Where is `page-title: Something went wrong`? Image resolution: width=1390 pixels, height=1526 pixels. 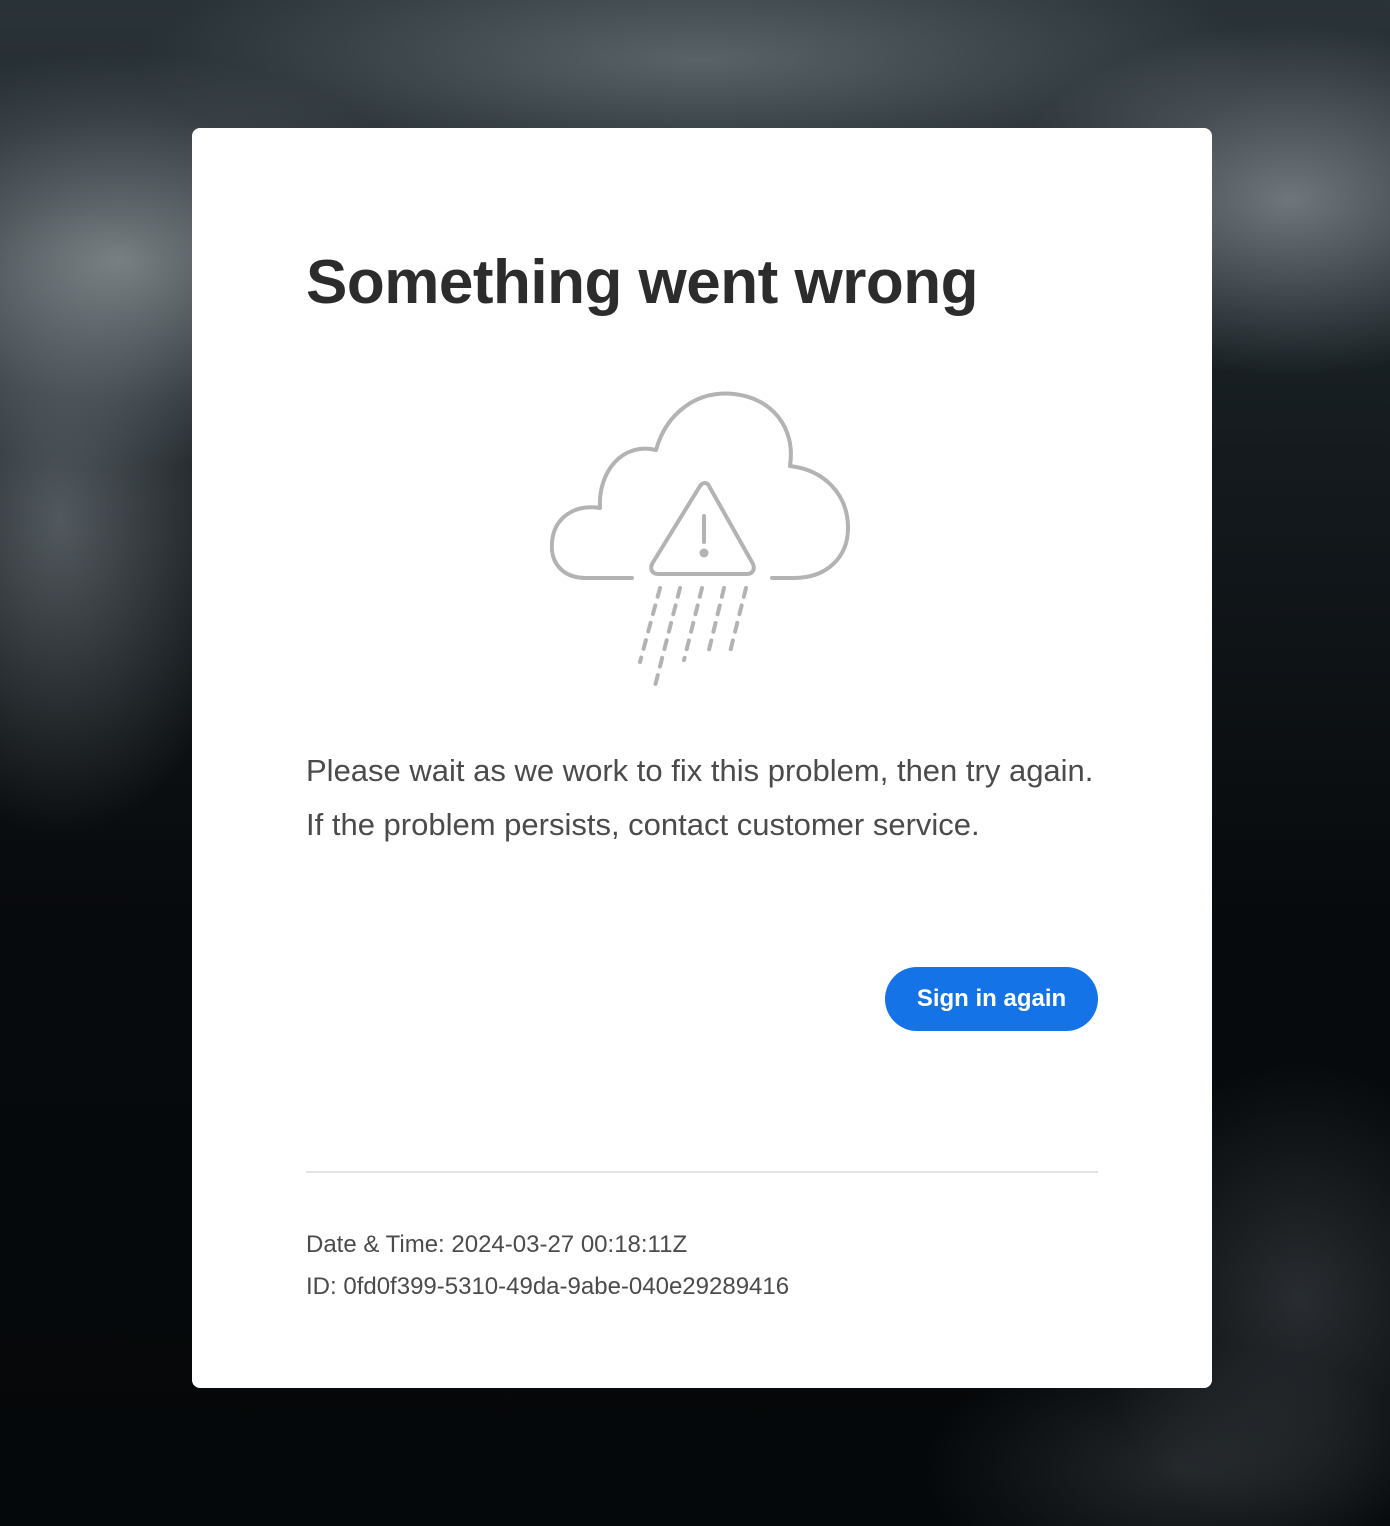 page-title: Something went wrong is located at coordinates (642, 282).